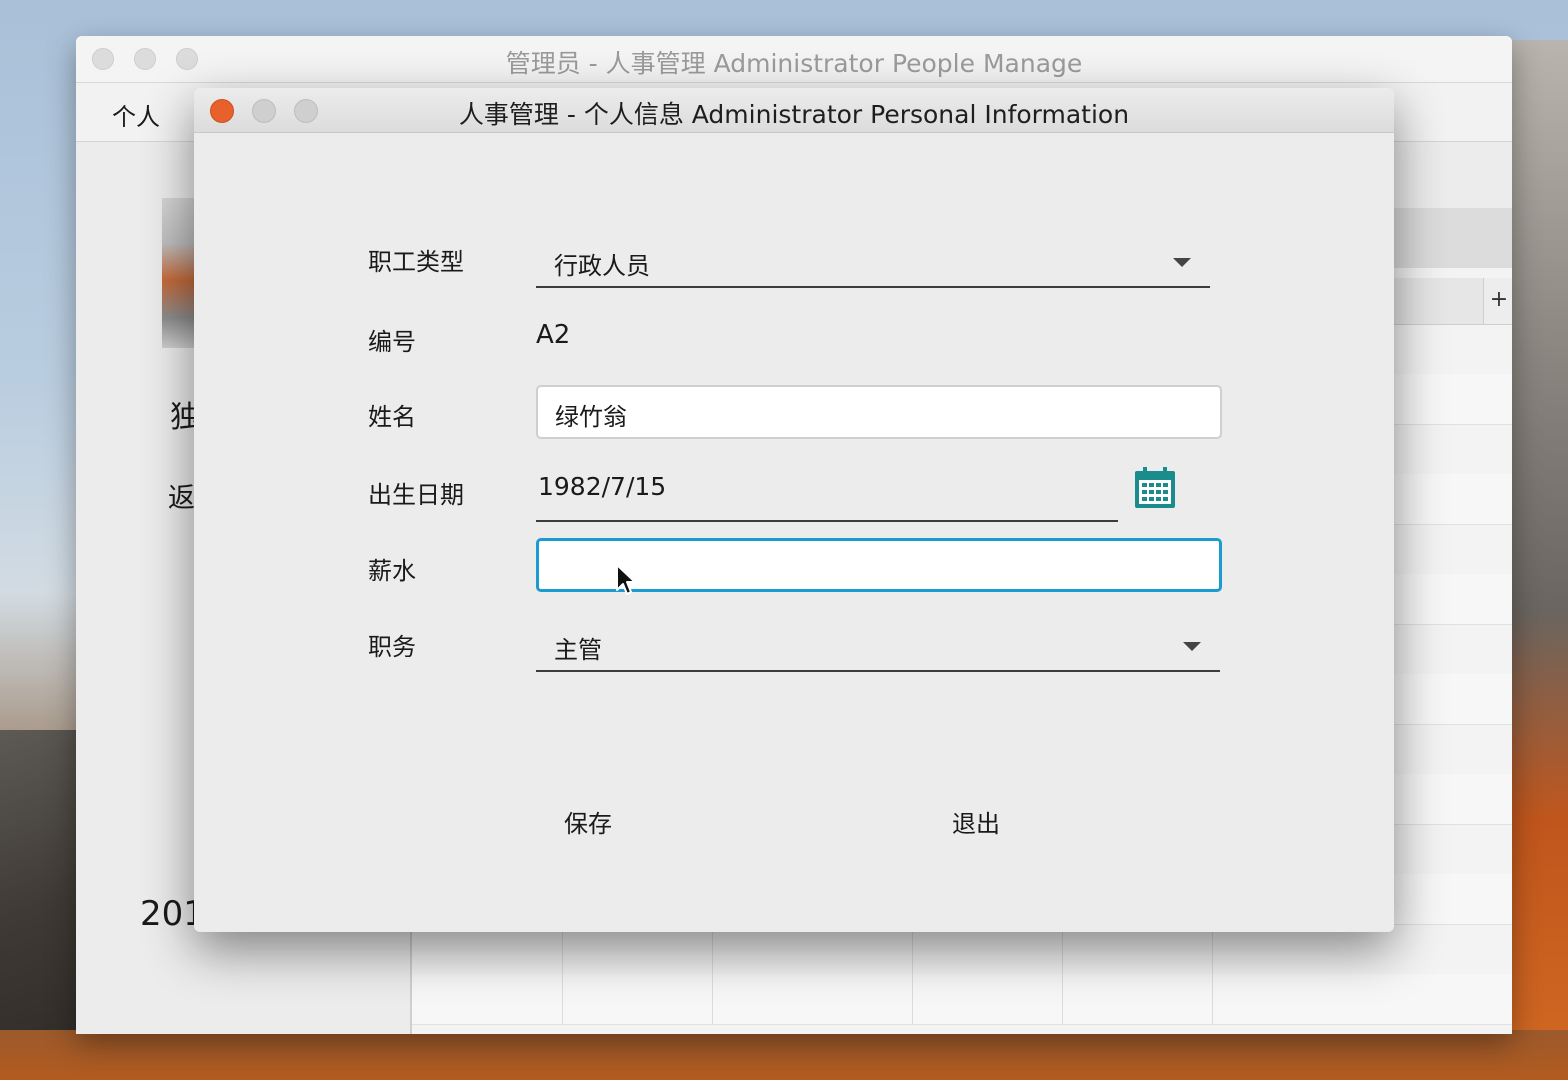  Describe the element at coordinates (873, 262) in the screenshot. I see `employee-type-select: 行政人员` at that location.